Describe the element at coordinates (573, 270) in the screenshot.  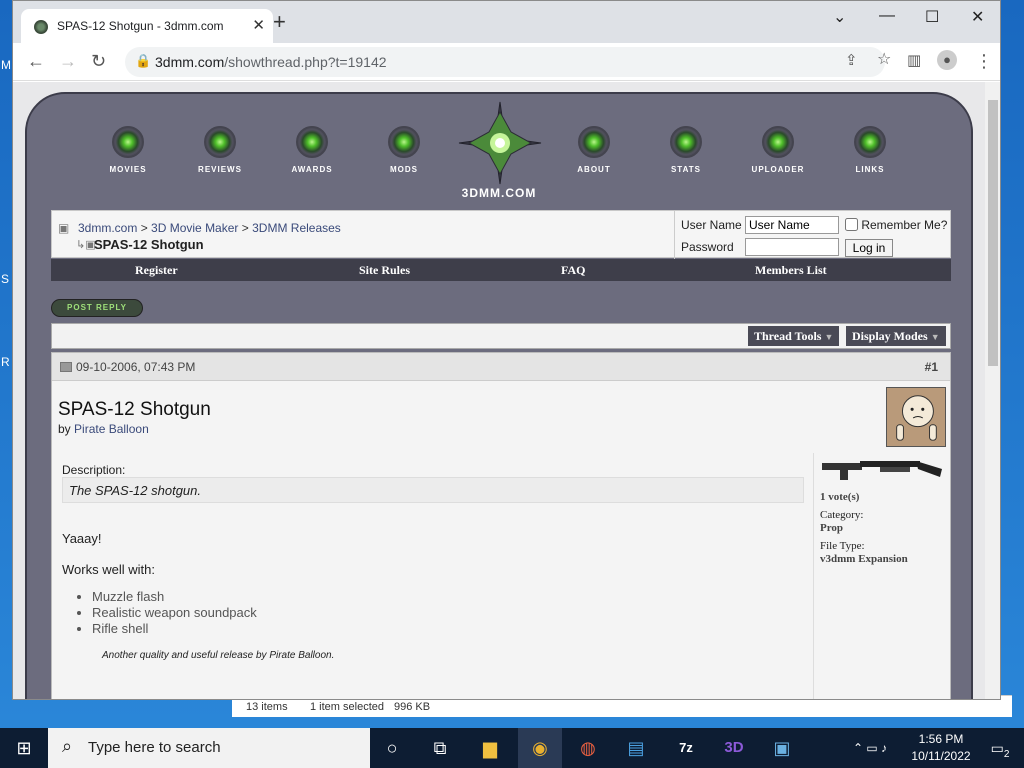
I see `menu-faq: FAQ` at that location.